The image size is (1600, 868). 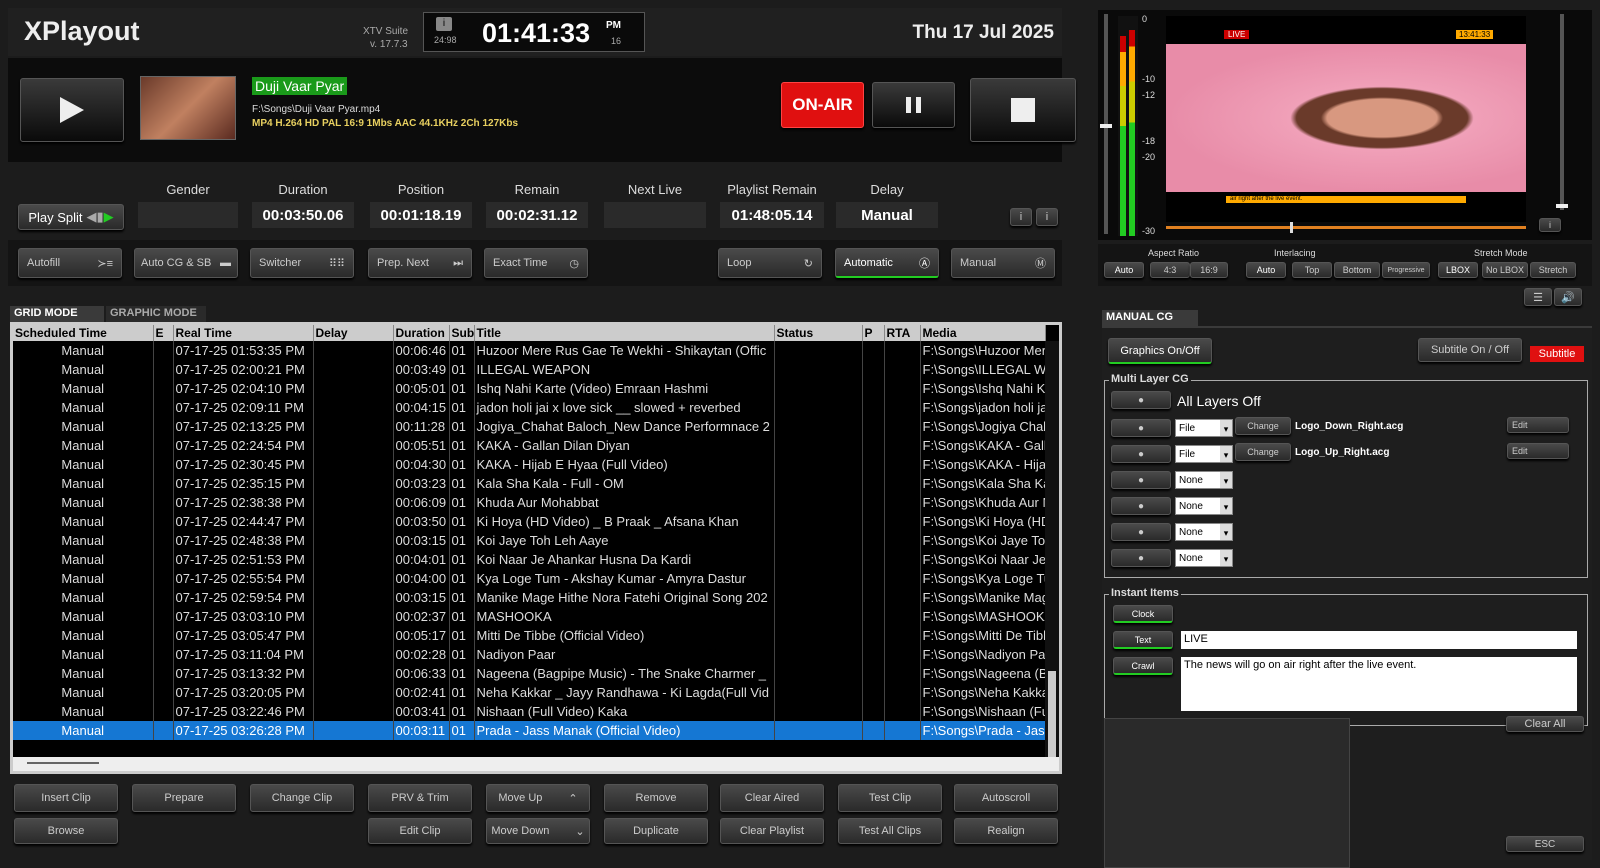 What do you see at coordinates (72, 110) in the screenshot?
I see `play-button` at bounding box center [72, 110].